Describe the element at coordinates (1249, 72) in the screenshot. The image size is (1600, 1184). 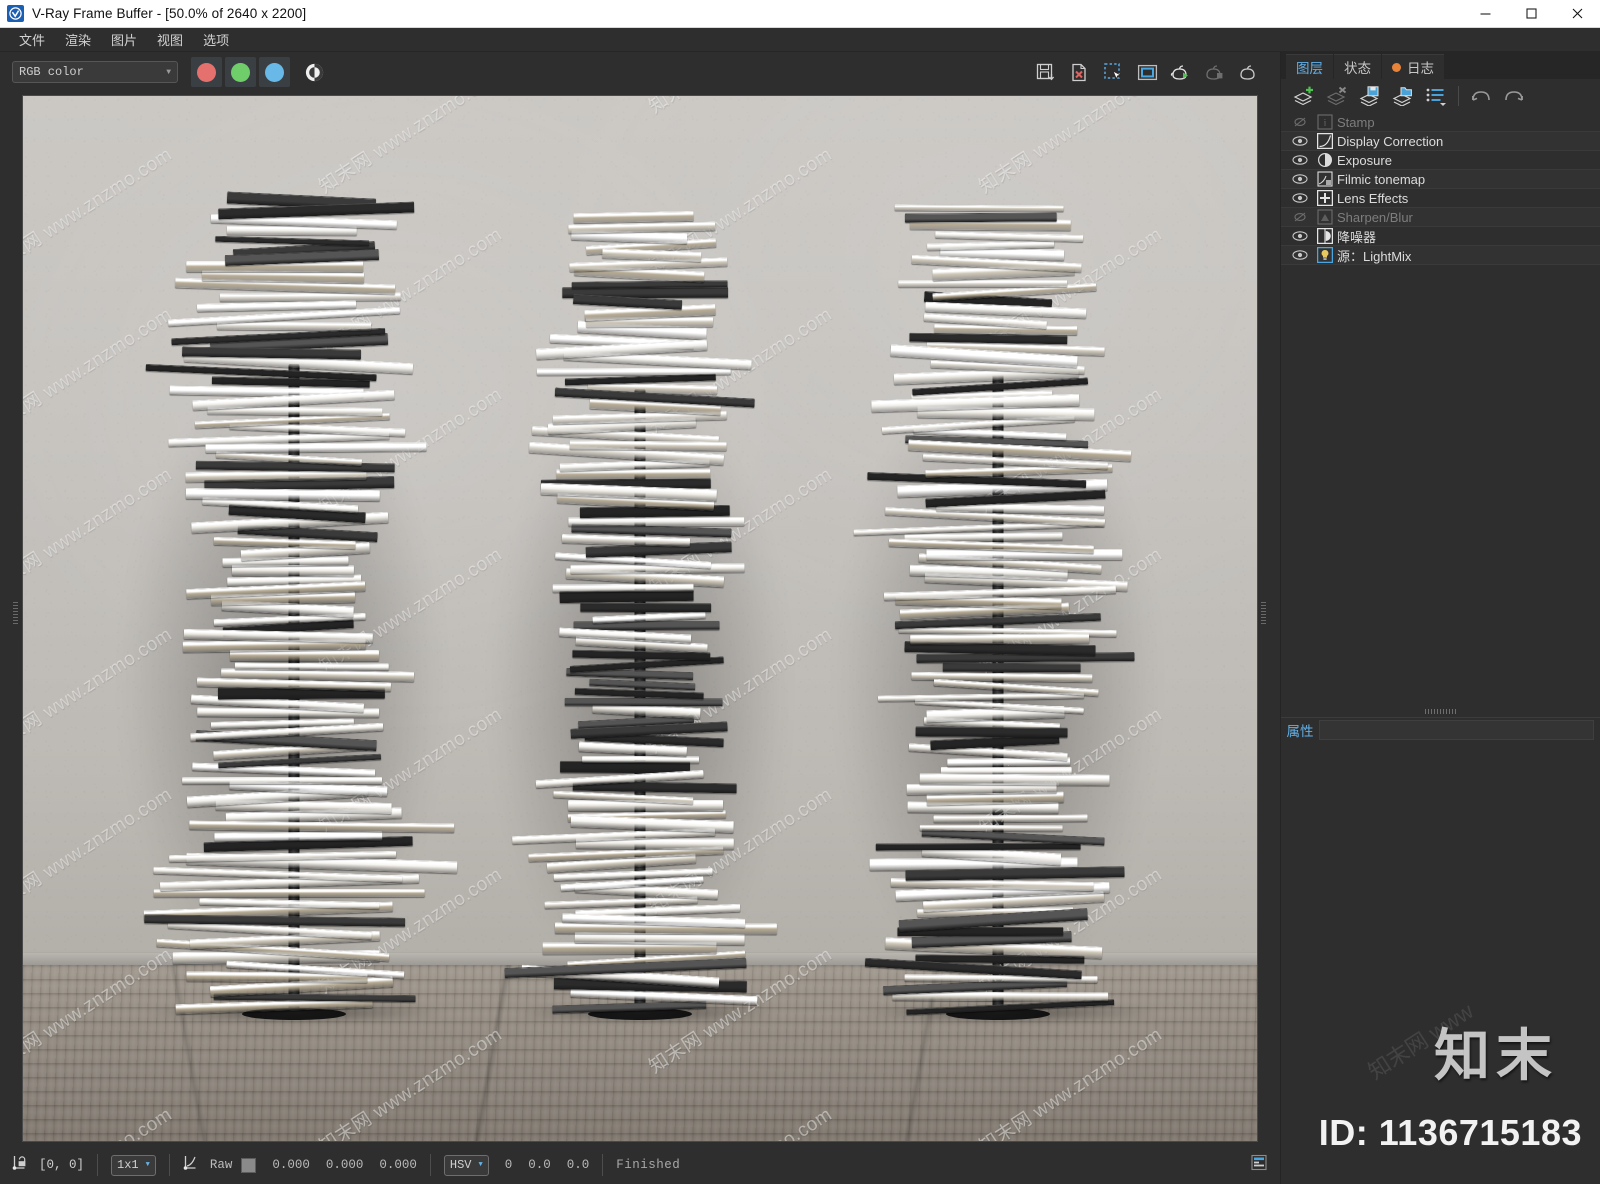
I see `render-last-button` at that location.